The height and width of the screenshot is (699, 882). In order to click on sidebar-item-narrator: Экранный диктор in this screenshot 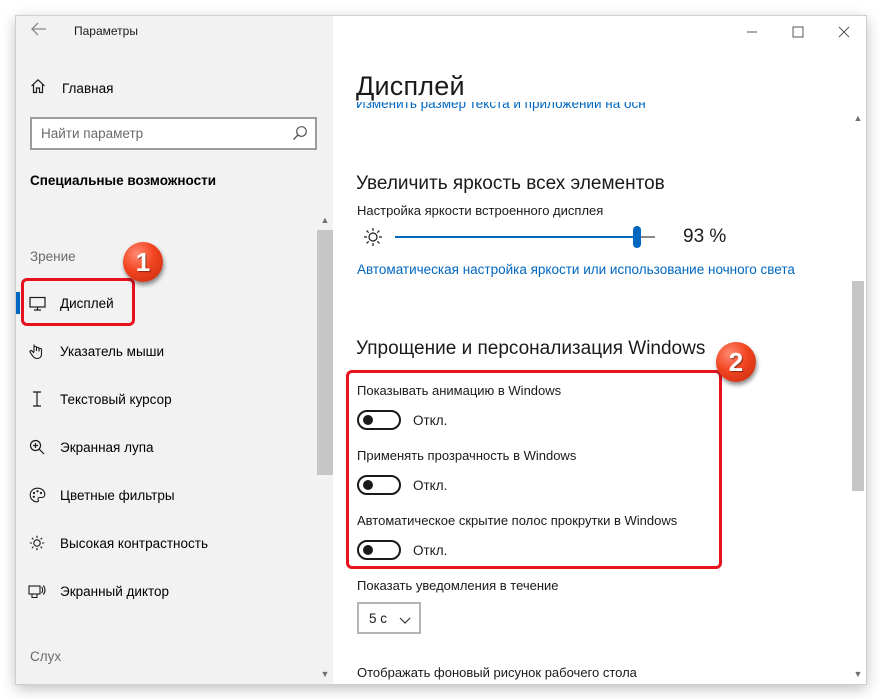, I will do `click(166, 591)`.